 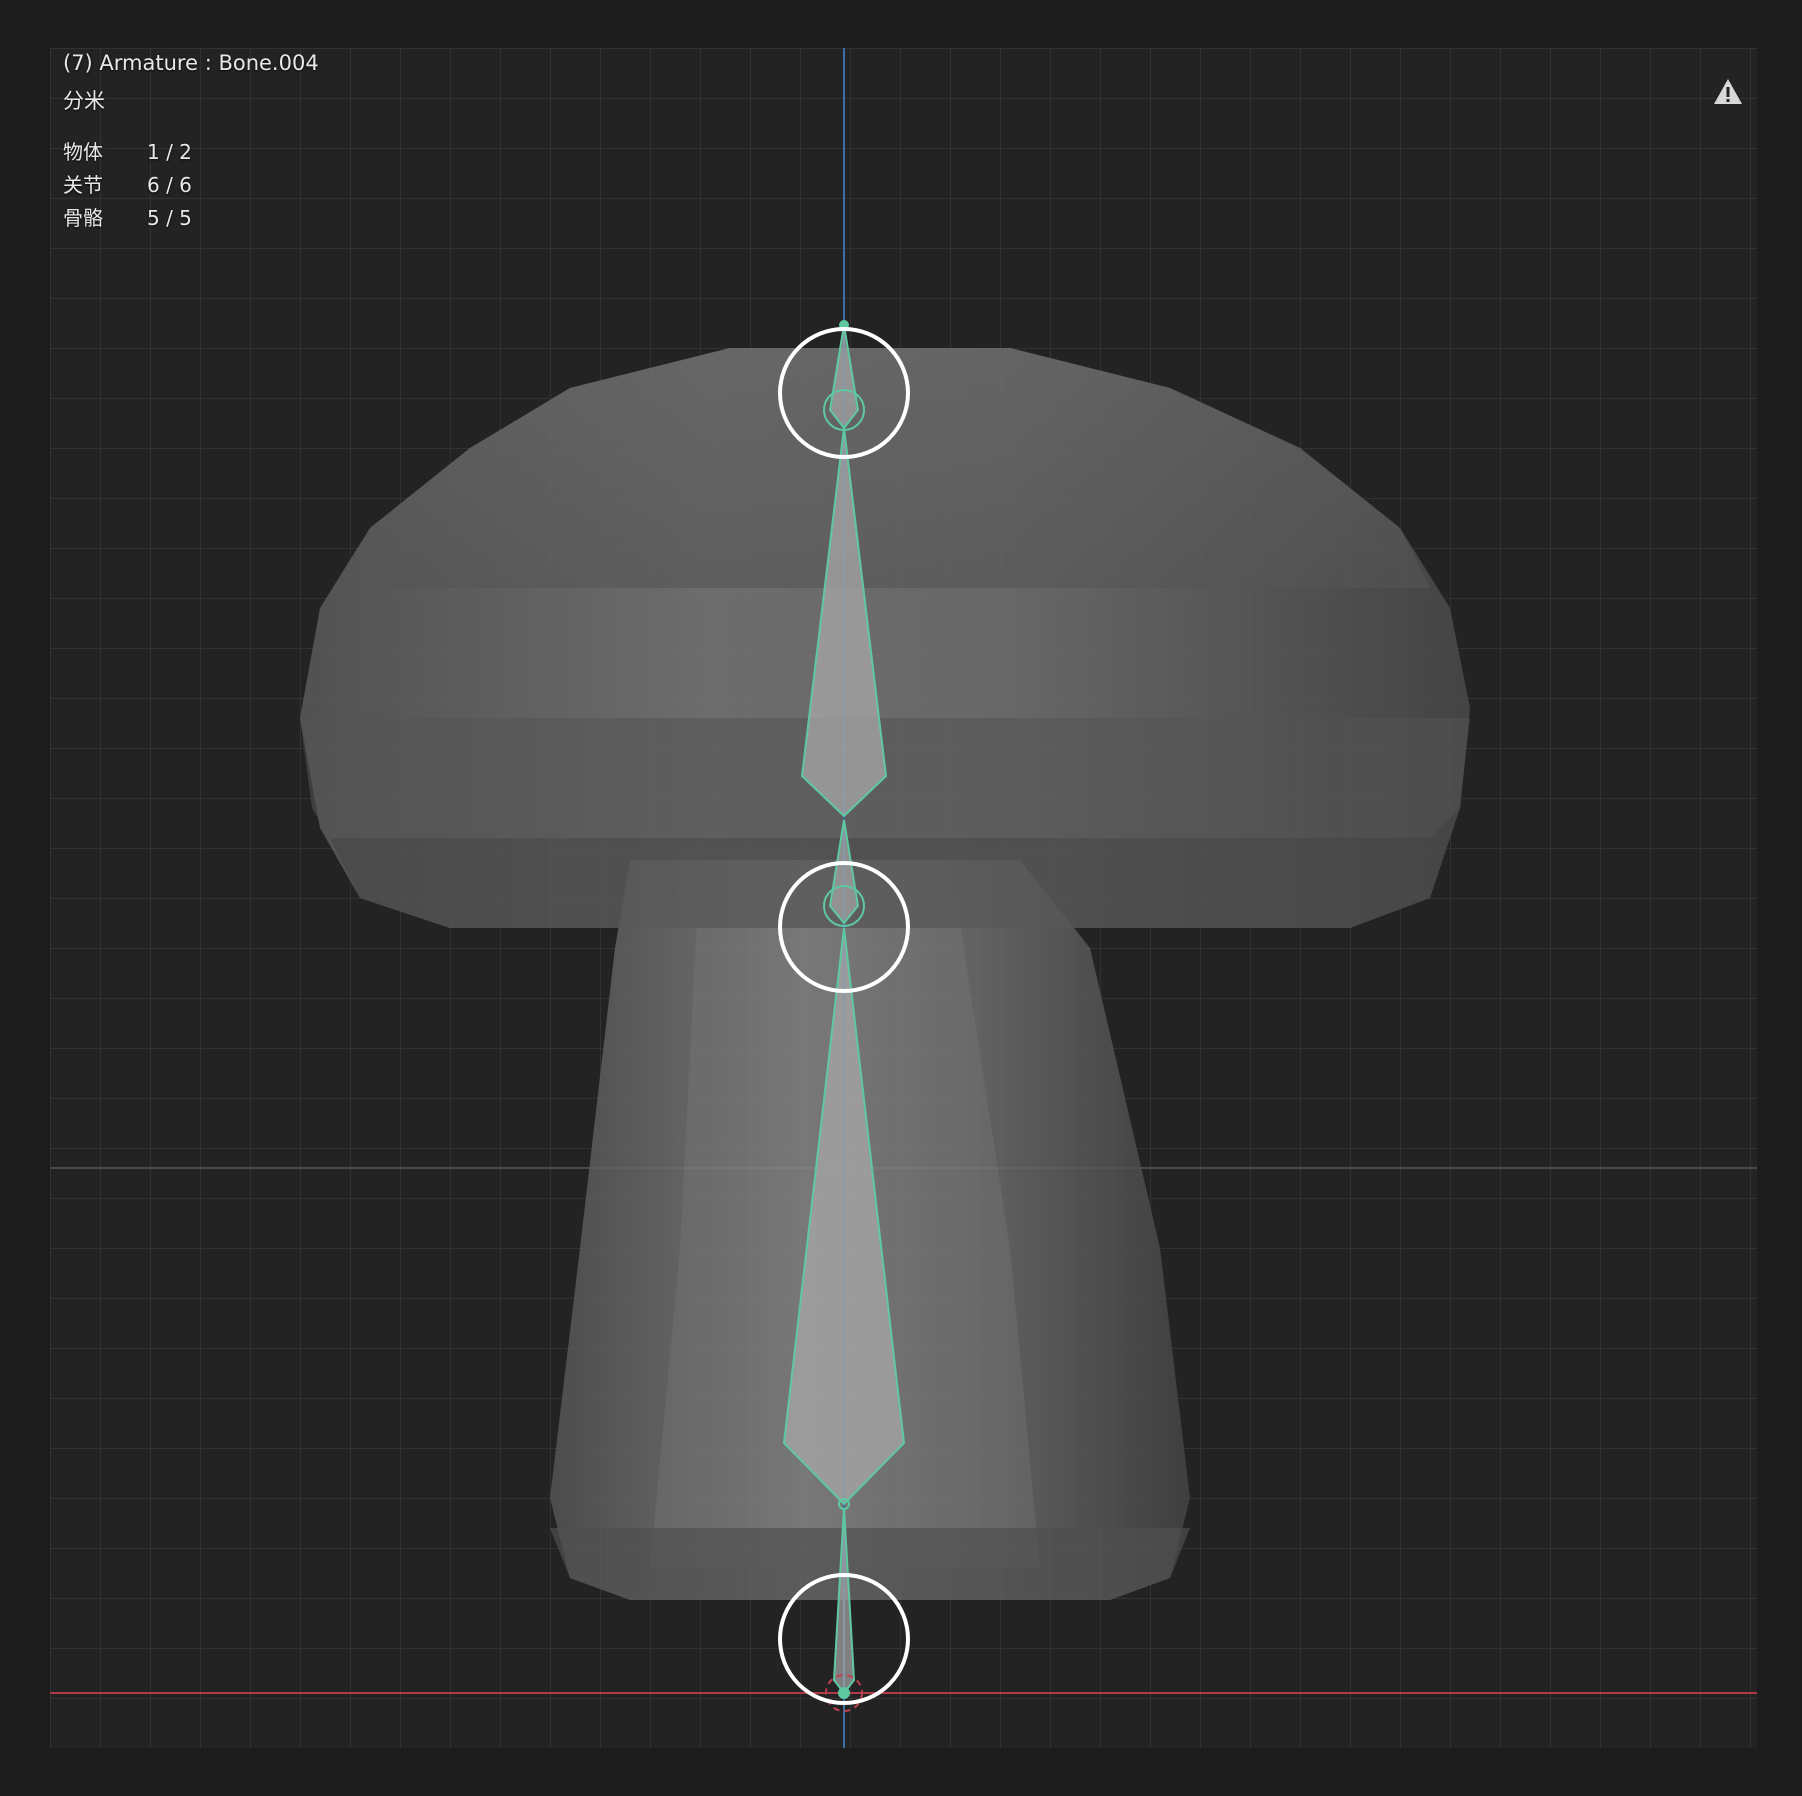 What do you see at coordinates (84, 101) in the screenshot?
I see `grid-unit-label: 分米` at bounding box center [84, 101].